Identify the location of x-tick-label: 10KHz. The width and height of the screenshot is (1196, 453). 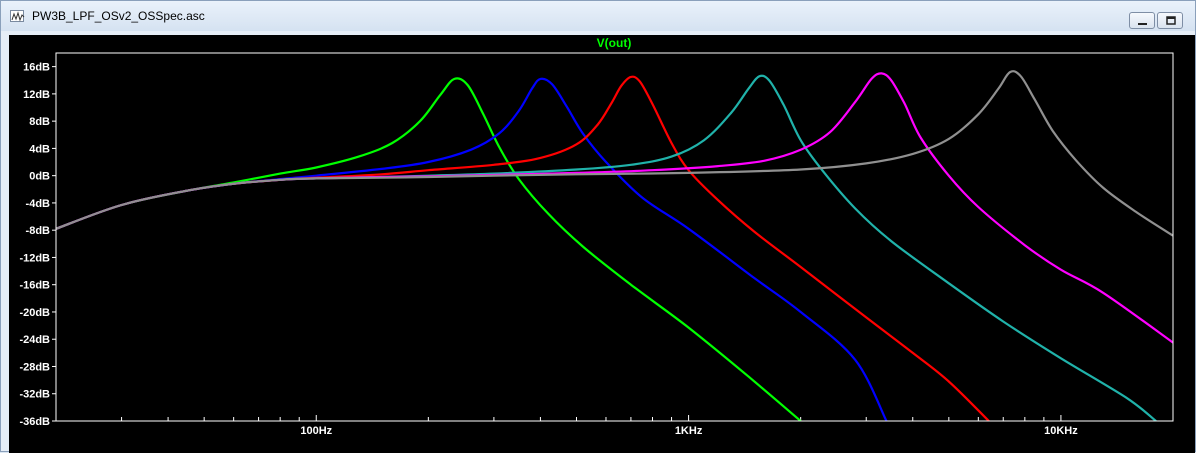
(1061, 431).